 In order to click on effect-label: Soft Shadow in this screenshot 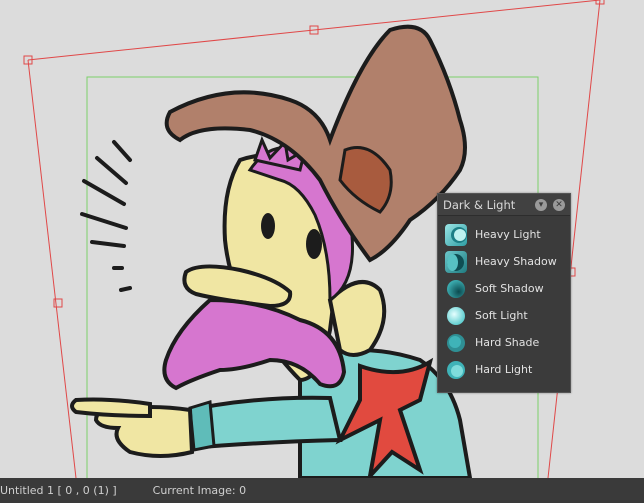, I will do `click(509, 288)`.